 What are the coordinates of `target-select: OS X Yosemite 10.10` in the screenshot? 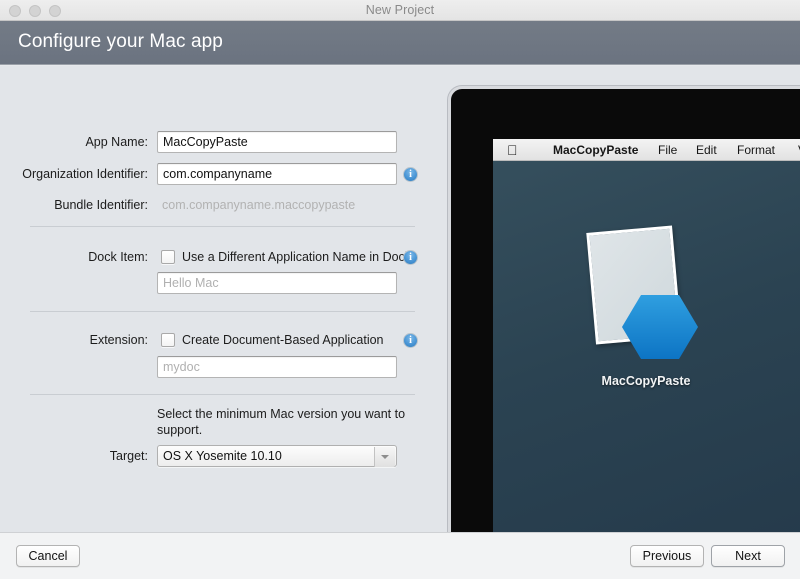 It's located at (277, 456).